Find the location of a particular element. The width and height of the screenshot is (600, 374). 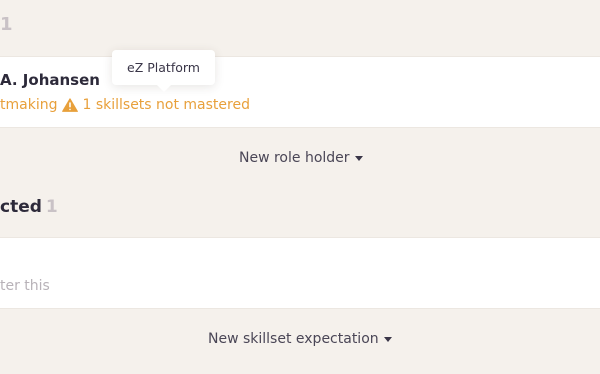

new-role-holder-button: New role holder is located at coordinates (301, 158).